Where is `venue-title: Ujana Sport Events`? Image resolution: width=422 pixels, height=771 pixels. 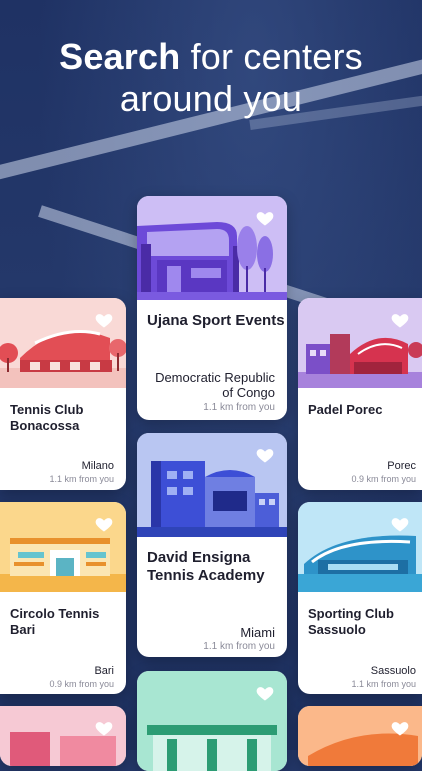 venue-title: Ujana Sport Events is located at coordinates (216, 320).